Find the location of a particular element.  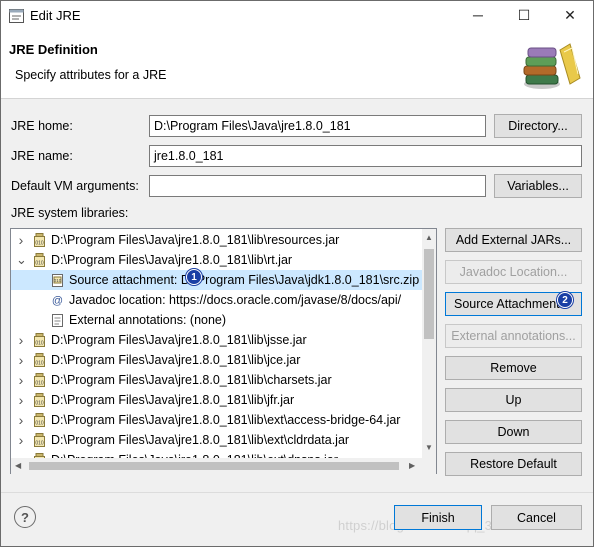

close-icon: ✕ is located at coordinates (570, 14).